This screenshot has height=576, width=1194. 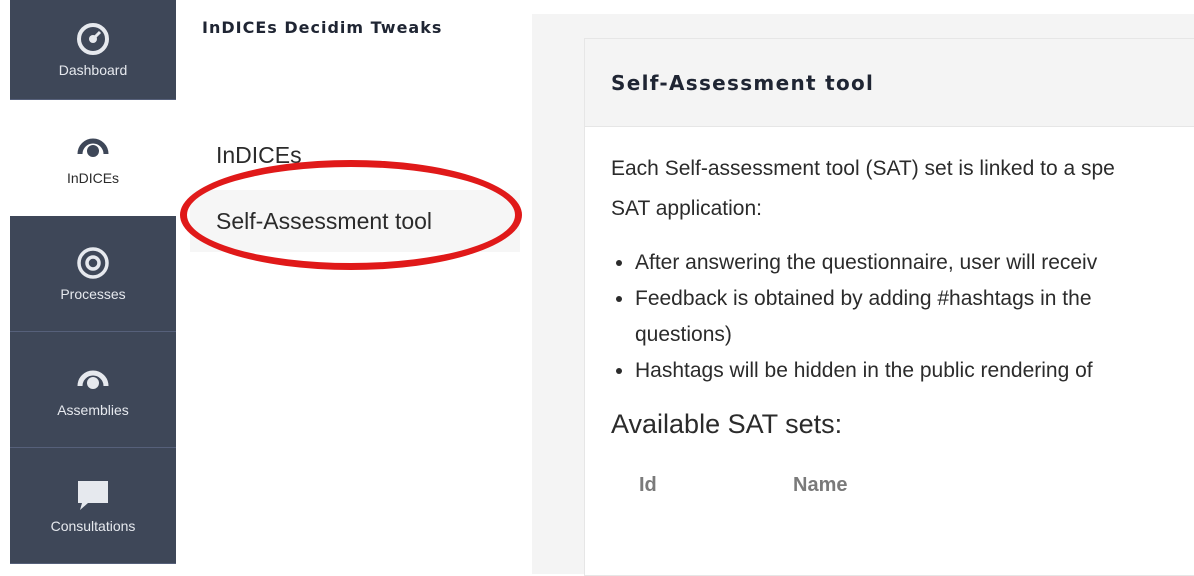 What do you see at coordinates (93, 525) in the screenshot?
I see `sidebar-item-label: Consultations` at bounding box center [93, 525].